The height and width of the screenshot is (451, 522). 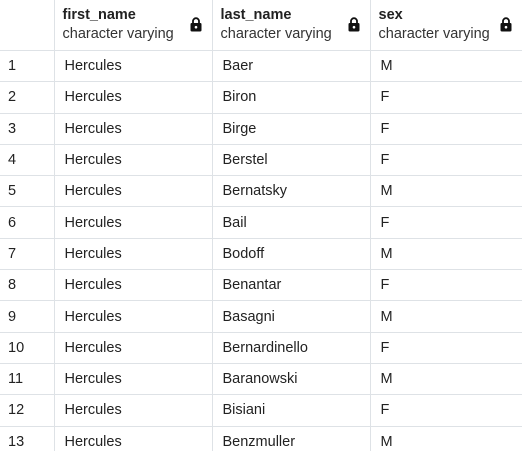 I want to click on row-number-header, so click(x=27, y=25).